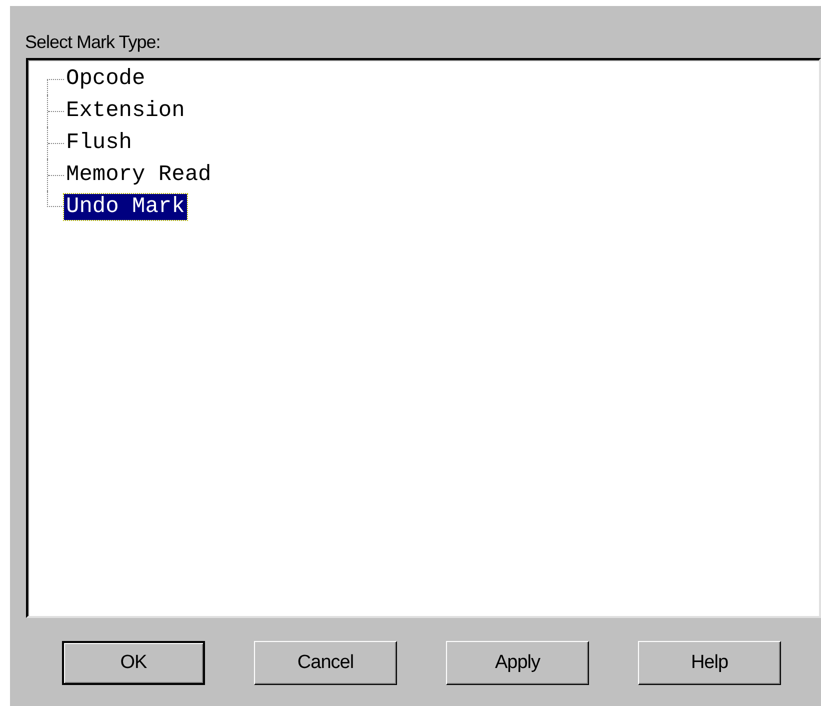 The width and height of the screenshot is (821, 706). Describe the element at coordinates (139, 175) in the screenshot. I see `tree-item: Memory Read` at that location.